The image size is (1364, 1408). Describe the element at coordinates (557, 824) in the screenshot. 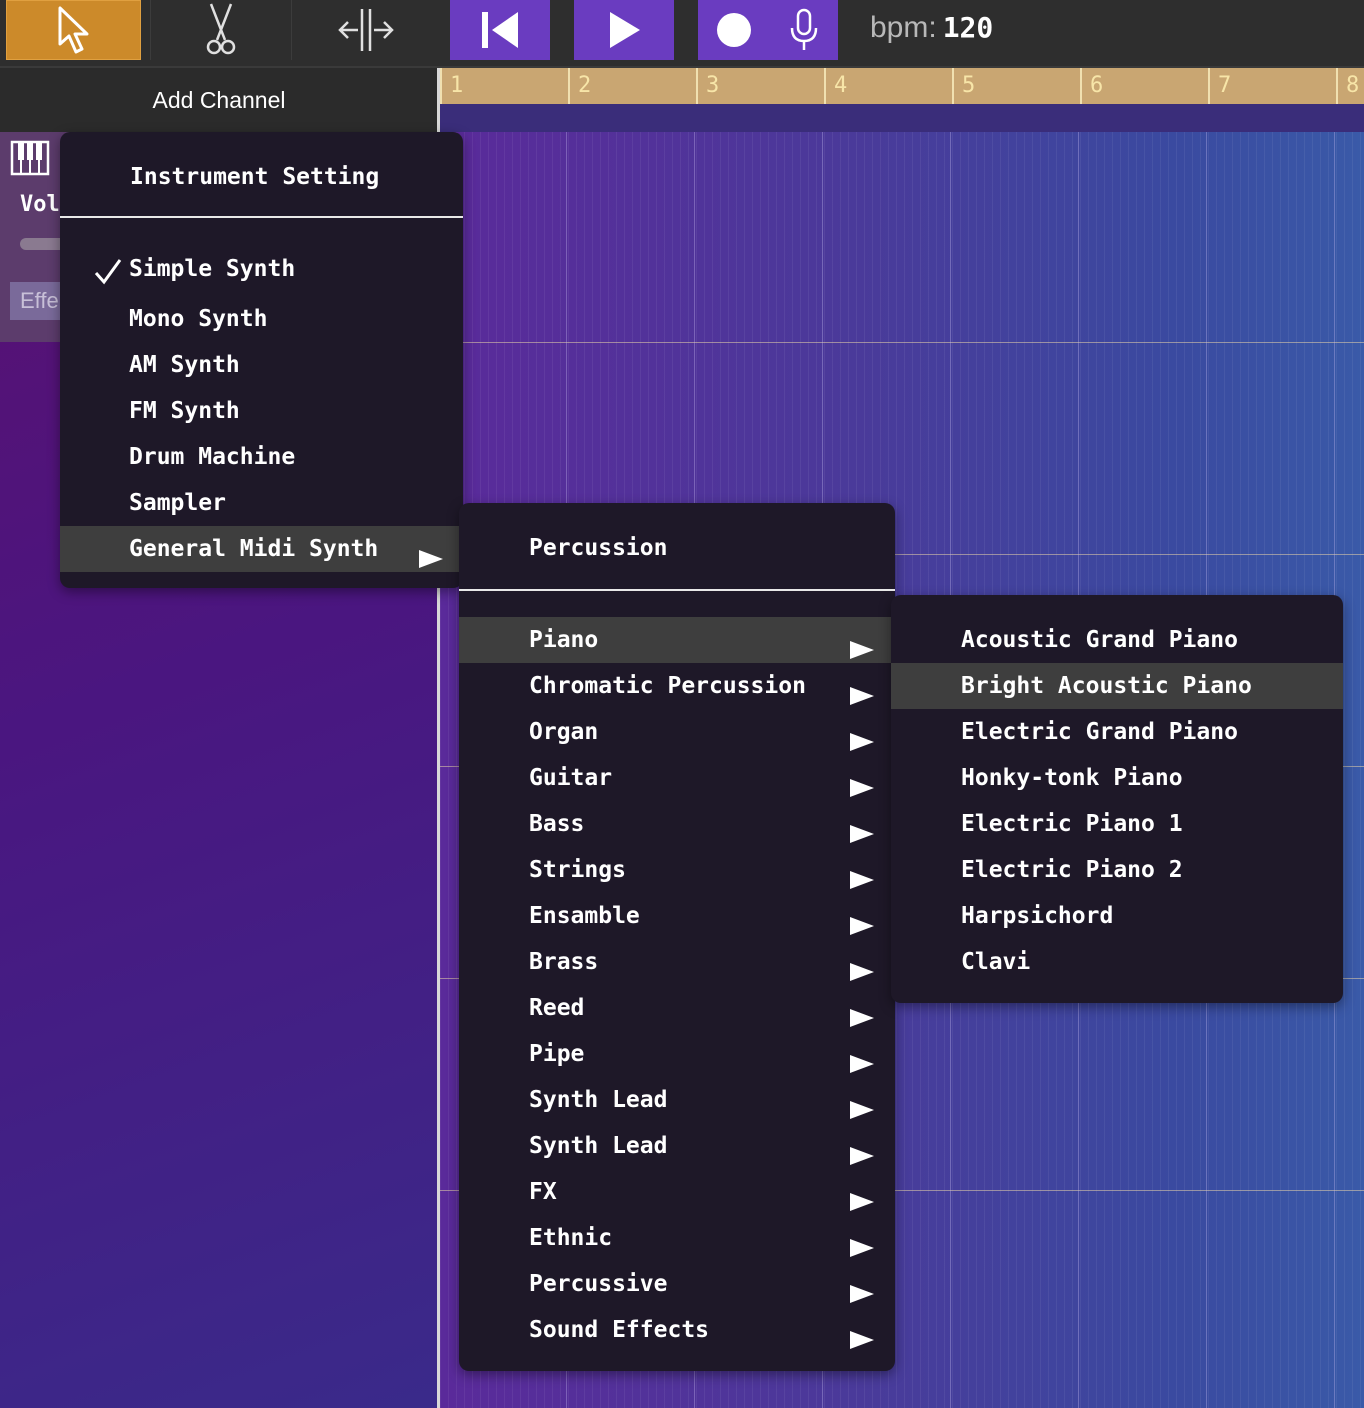

I see `gm-category-label: Bass` at that location.